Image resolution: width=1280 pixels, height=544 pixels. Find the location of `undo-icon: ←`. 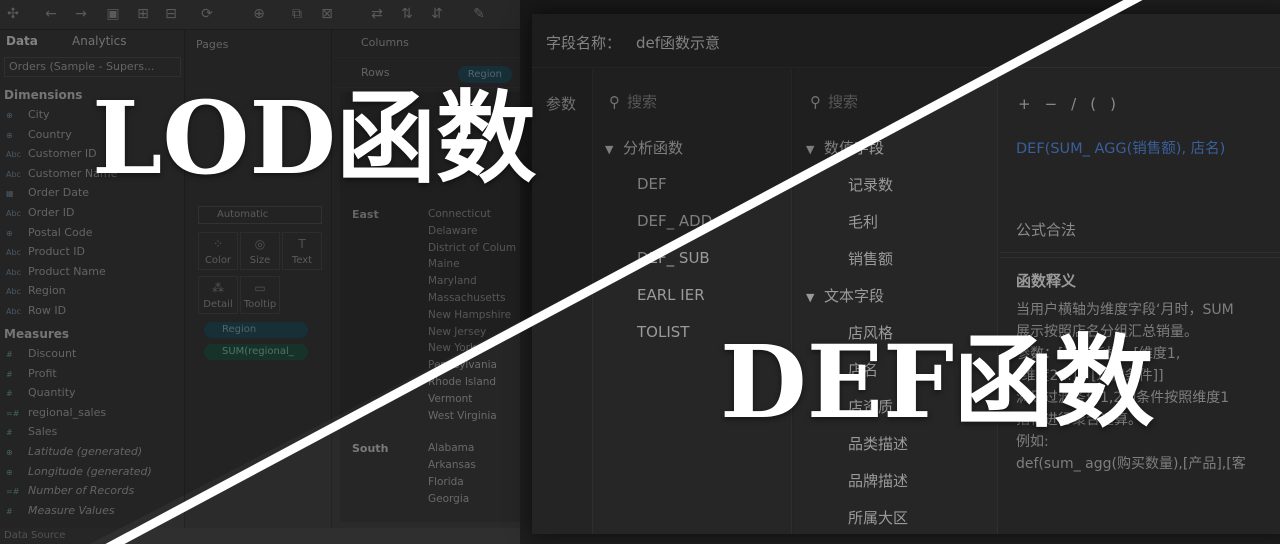

undo-icon: ← is located at coordinates (51, 14).